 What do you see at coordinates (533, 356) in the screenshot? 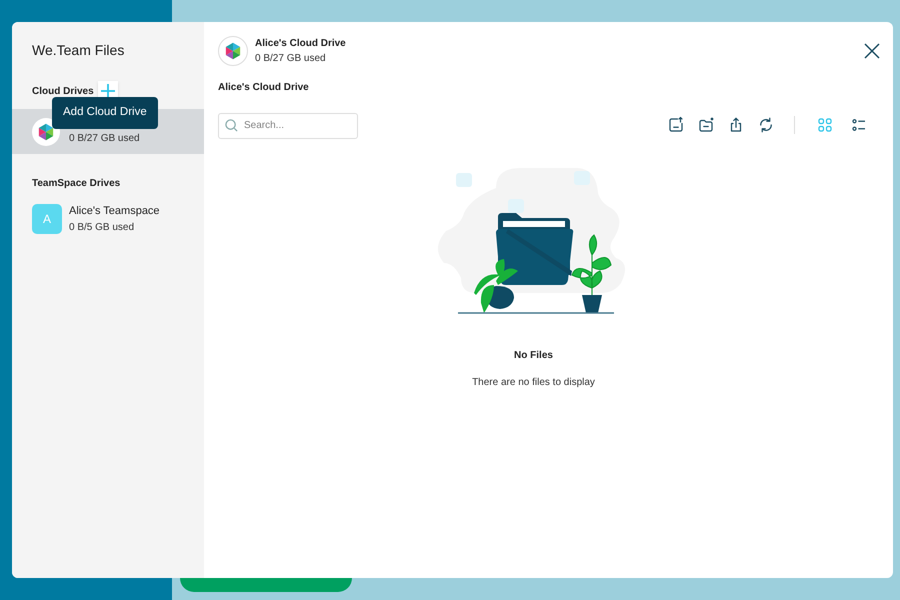
I see `empty-title: No Files` at bounding box center [533, 356].